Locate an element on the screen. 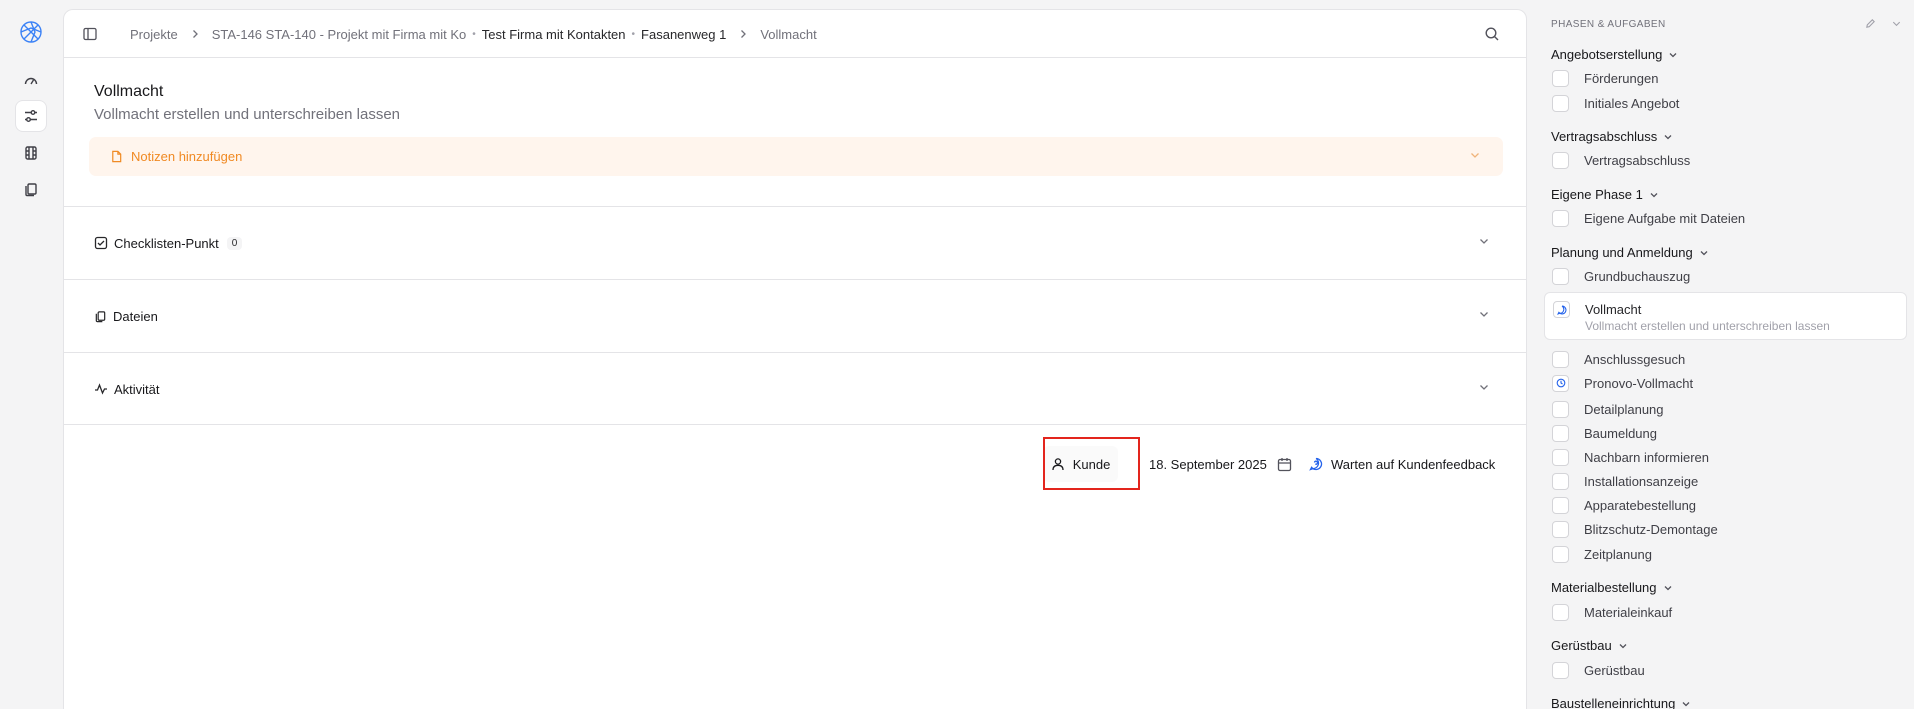 The image size is (1914, 709). phase-header: Materialbestellung is located at coordinates (1612, 587).